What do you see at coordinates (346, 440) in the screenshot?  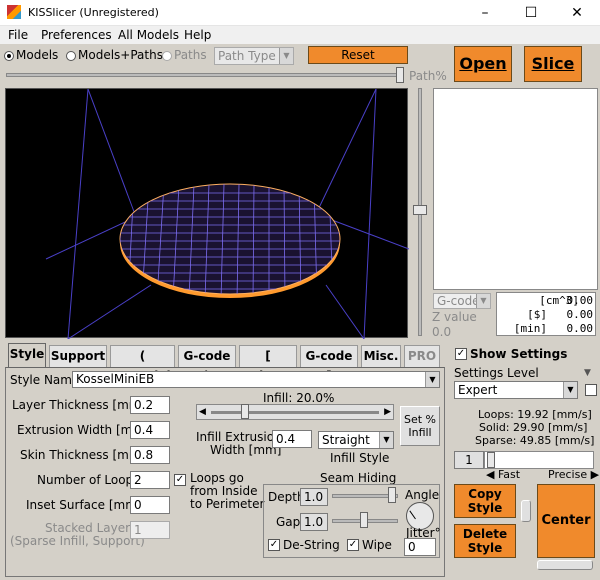 I see `infill-style-value: Straight` at bounding box center [346, 440].